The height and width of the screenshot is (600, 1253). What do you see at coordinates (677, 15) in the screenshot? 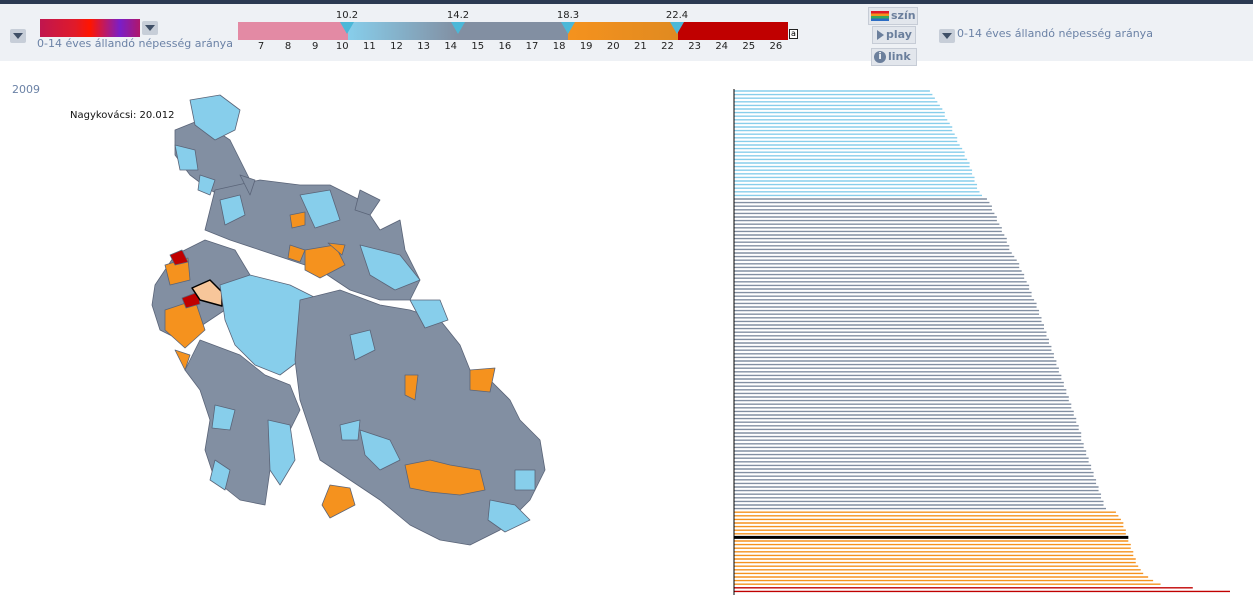
I see `threshold-value: 22.4` at bounding box center [677, 15].